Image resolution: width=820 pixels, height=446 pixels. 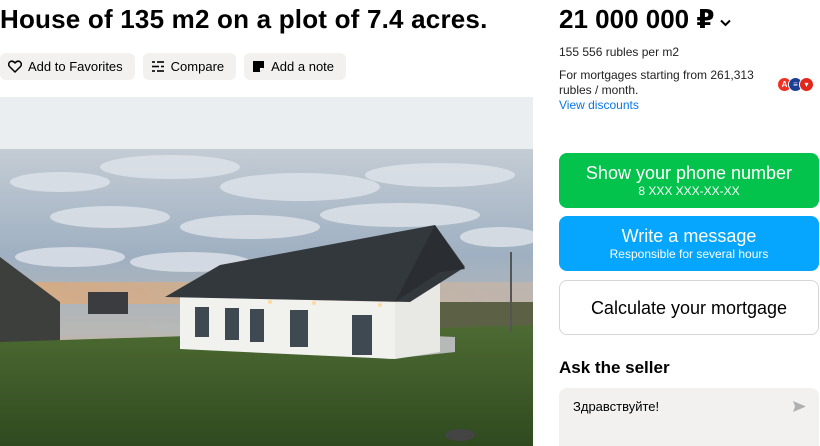 I want to click on listing-actions: Add to Favorites Compare Add a note, so click(x=173, y=66).